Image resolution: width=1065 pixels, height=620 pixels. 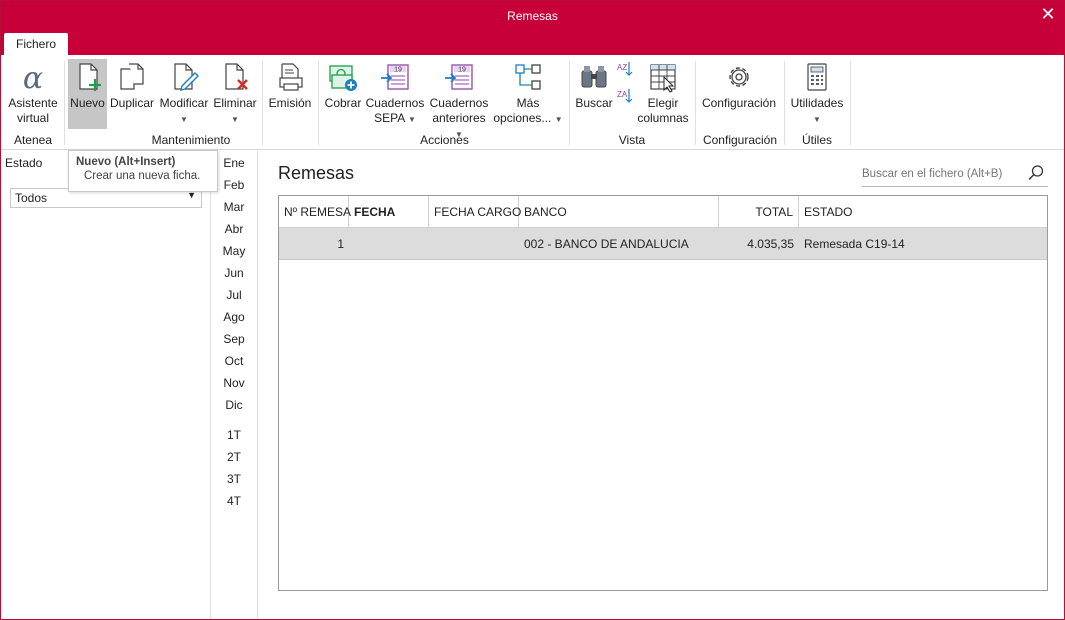 What do you see at coordinates (619, 212) in the screenshot?
I see `column-header-banco: BANCO` at bounding box center [619, 212].